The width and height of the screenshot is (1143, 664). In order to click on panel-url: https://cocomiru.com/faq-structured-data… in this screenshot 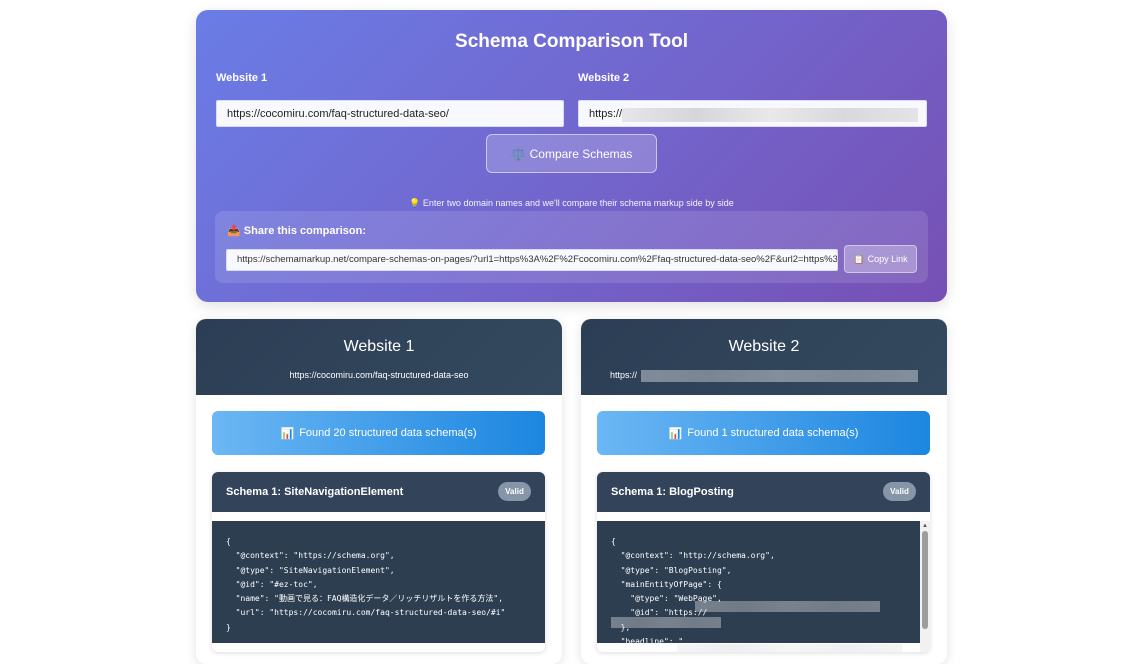, I will do `click(379, 375)`.